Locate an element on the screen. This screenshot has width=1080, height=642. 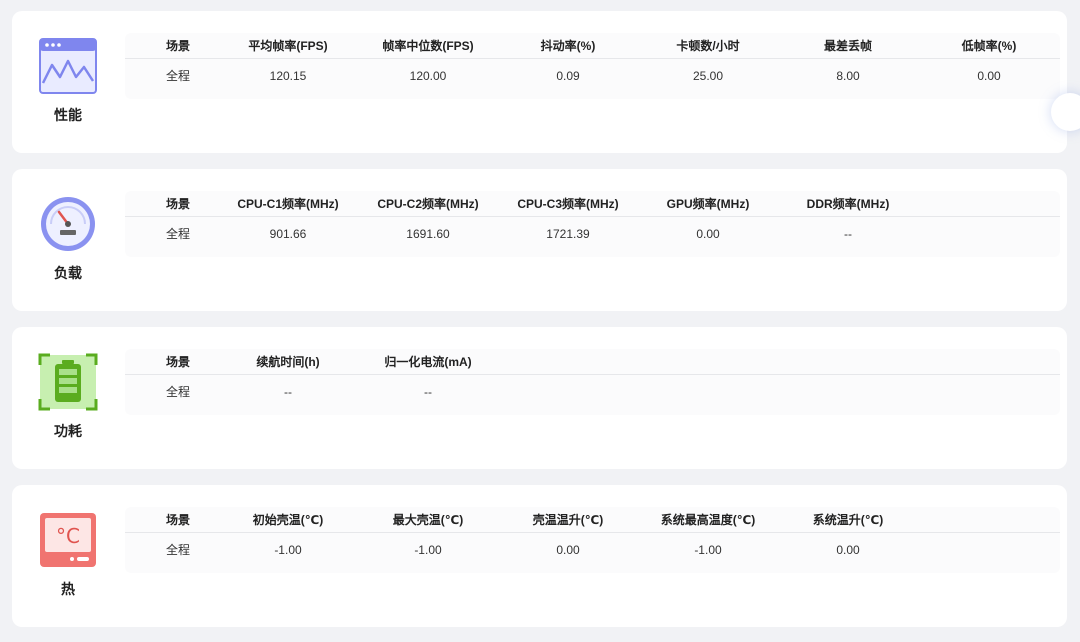
data-cell: 120.00 is located at coordinates (428, 76).